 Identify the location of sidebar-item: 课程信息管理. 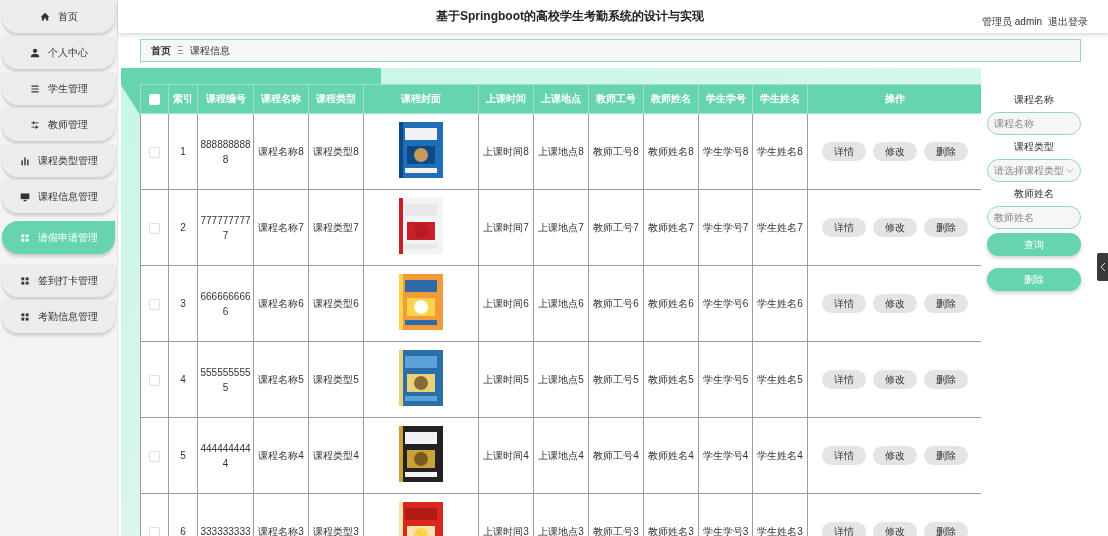
(58, 196).